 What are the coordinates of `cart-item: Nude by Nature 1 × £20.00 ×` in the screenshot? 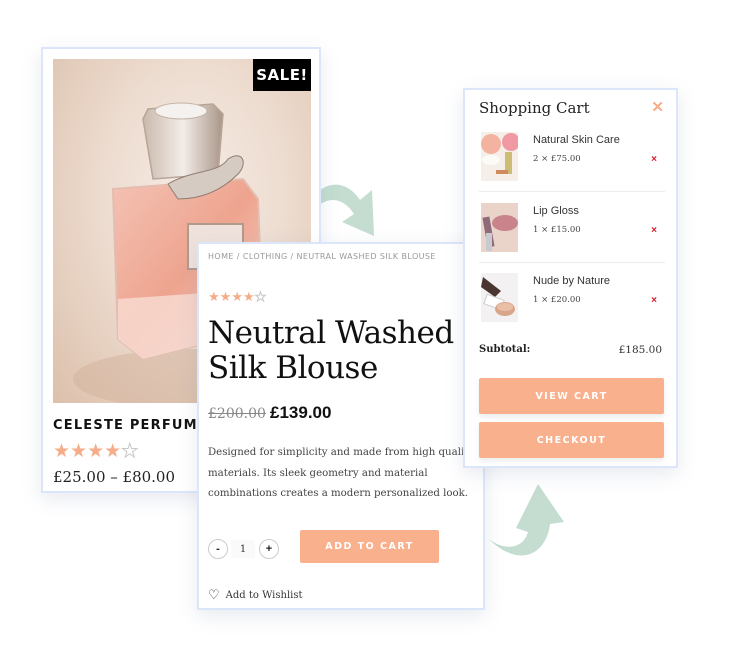 It's located at (572, 308).